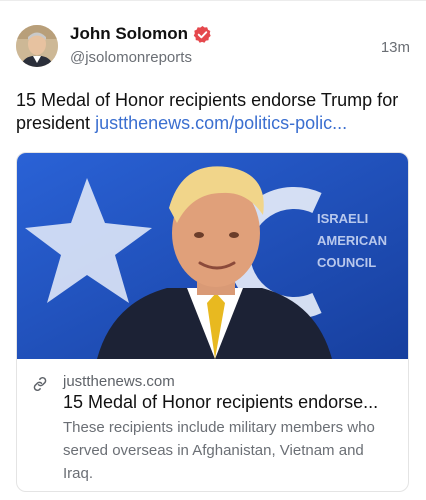 Image resolution: width=426 pixels, height=500 pixels. I want to click on verified-badge-icon, so click(202, 34).